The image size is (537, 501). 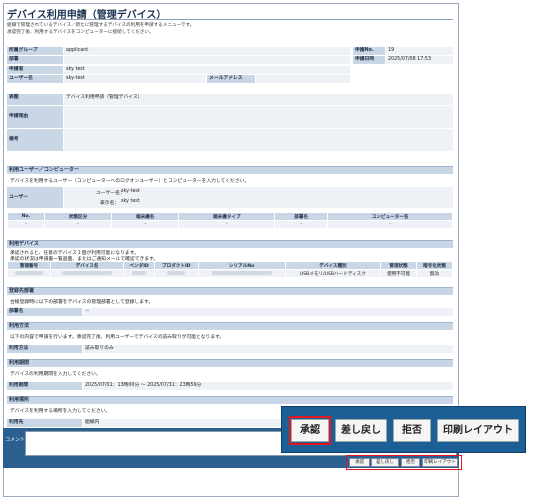 What do you see at coordinates (35, 197) in the screenshot?
I see `user-label: ユーザー` at bounding box center [35, 197].